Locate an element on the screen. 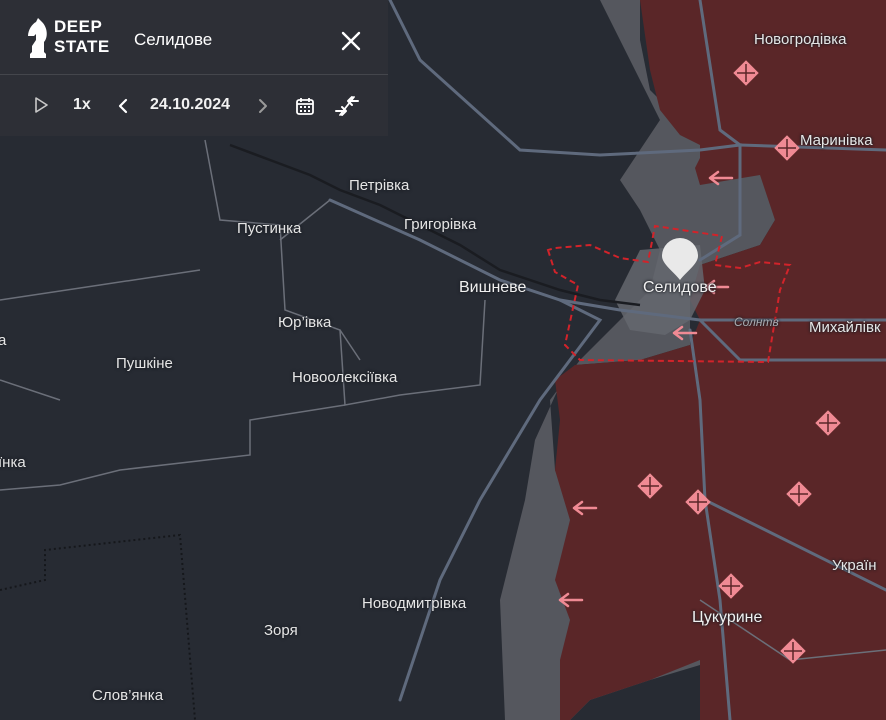 Image resolution: width=886 pixels, height=720 pixels. place-label-slovianka: Слов’янка is located at coordinates (128, 695).